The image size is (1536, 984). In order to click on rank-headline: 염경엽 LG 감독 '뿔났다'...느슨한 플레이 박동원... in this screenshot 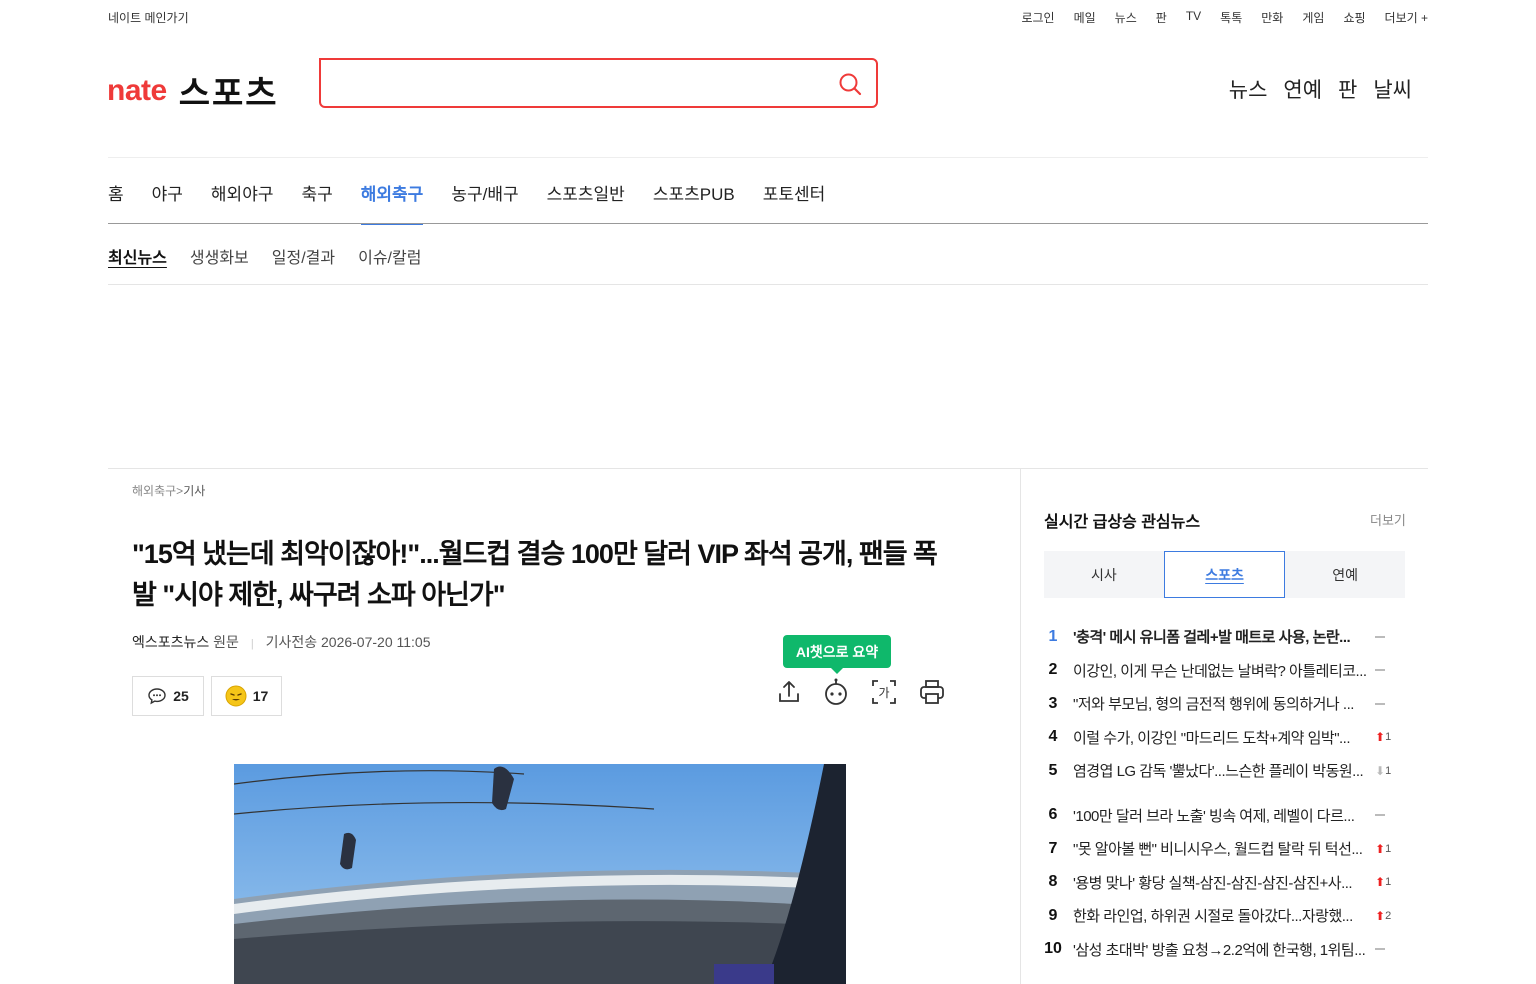, I will do `click(1221, 770)`.